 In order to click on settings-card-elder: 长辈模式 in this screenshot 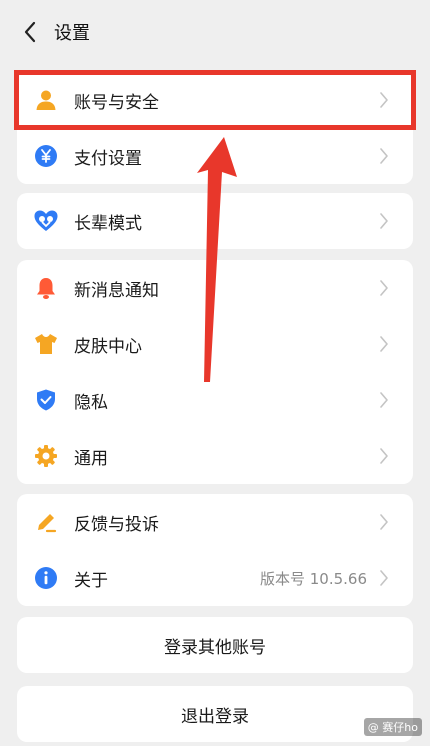, I will do `click(215, 221)`.